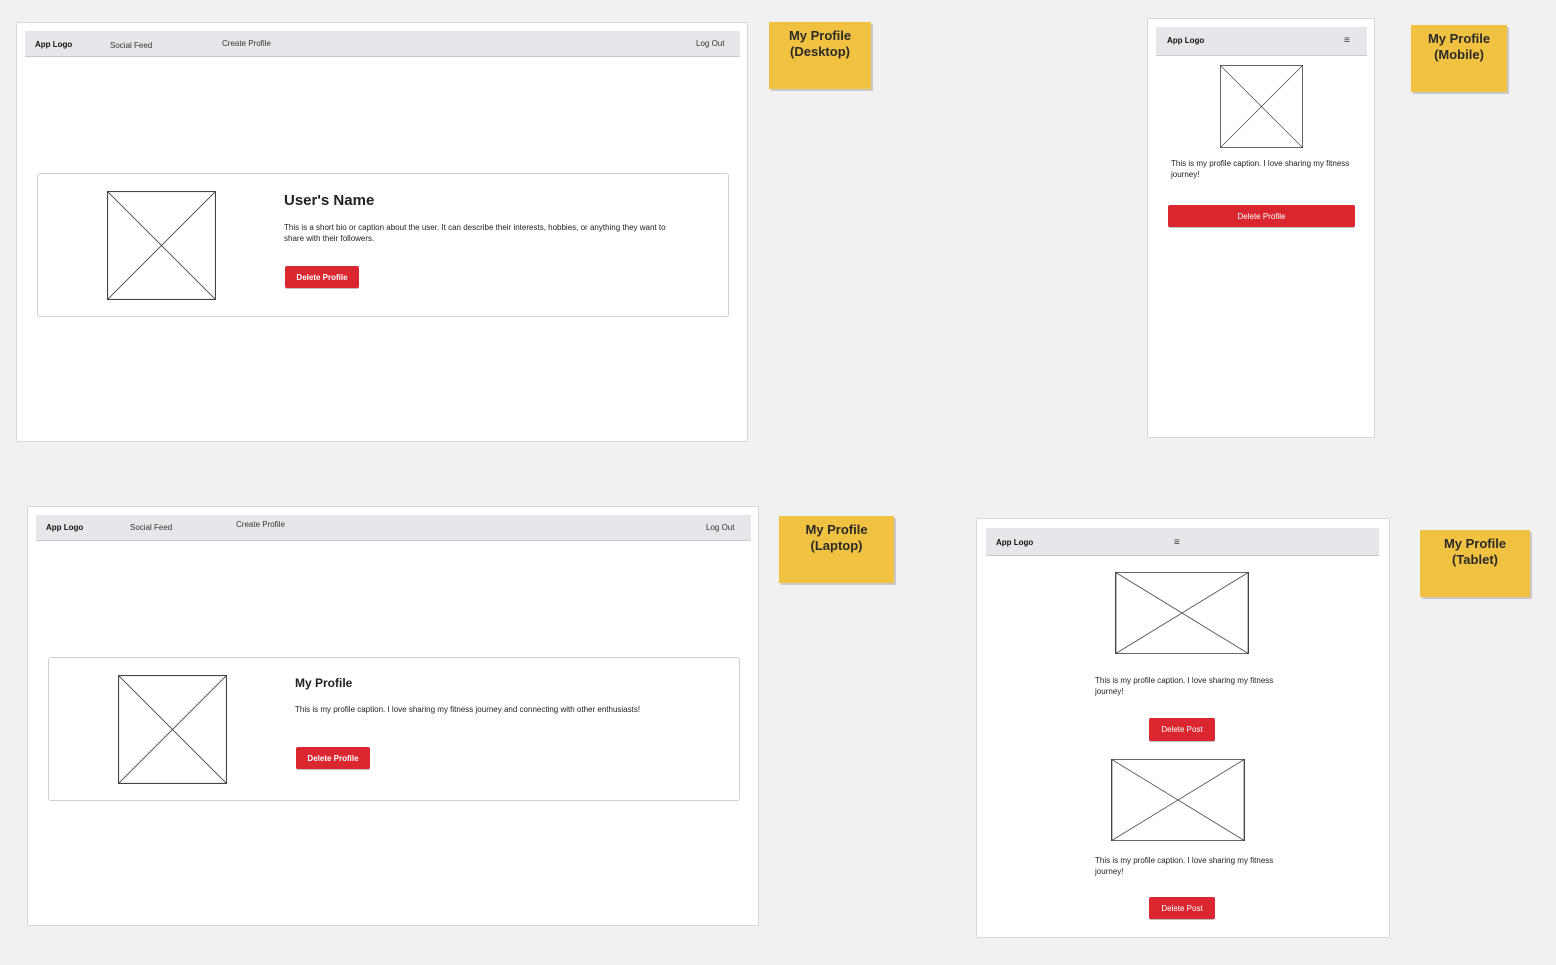  What do you see at coordinates (836, 549) in the screenshot?
I see `sticky-note-laptop: My Profile (Laptop)` at bounding box center [836, 549].